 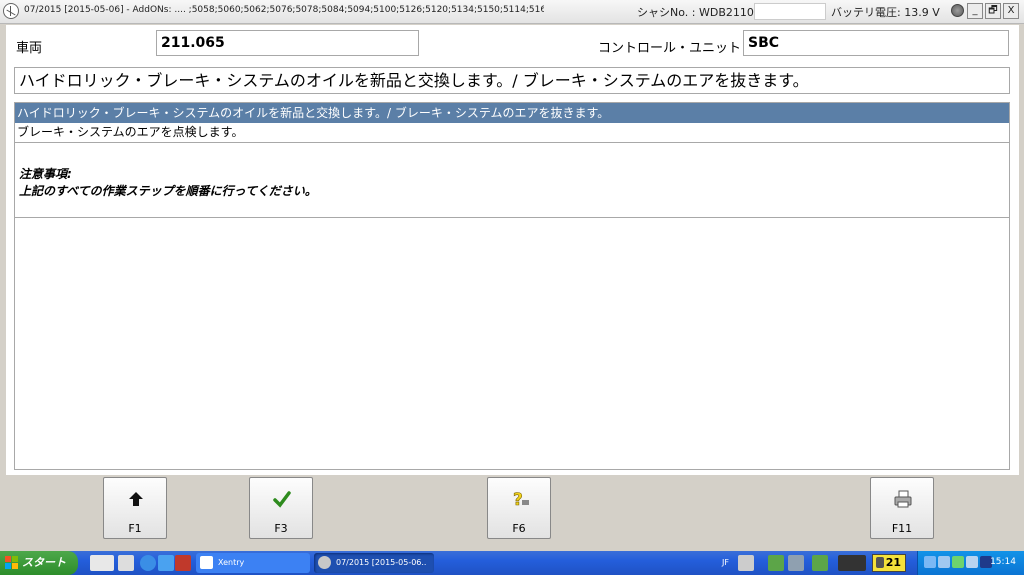 I want to click on task-xentry-label: Xentry, so click(x=231, y=562).